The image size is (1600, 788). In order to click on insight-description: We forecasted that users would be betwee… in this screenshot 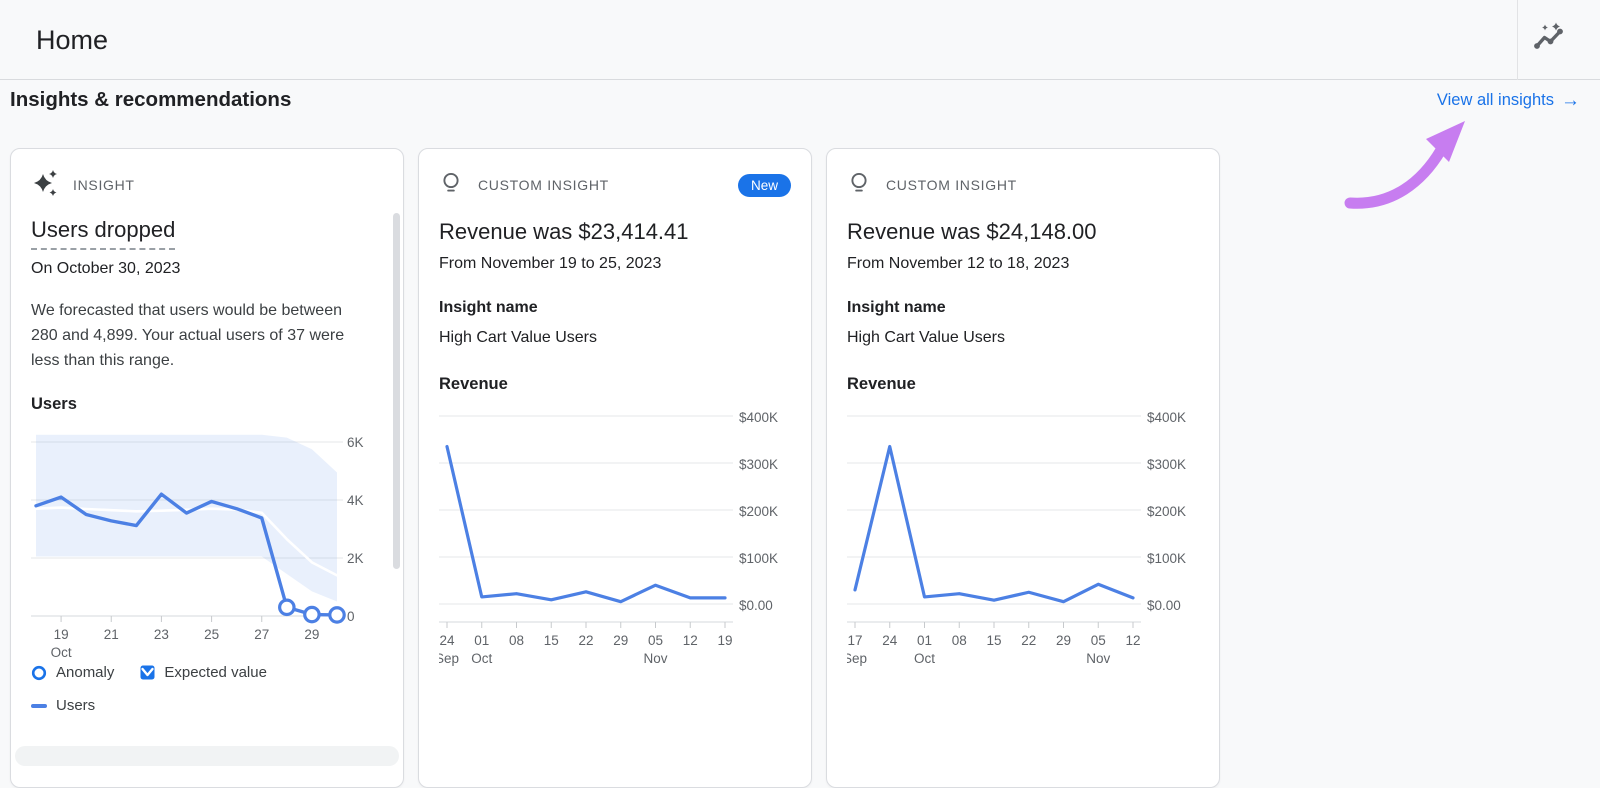, I will do `click(188, 335)`.